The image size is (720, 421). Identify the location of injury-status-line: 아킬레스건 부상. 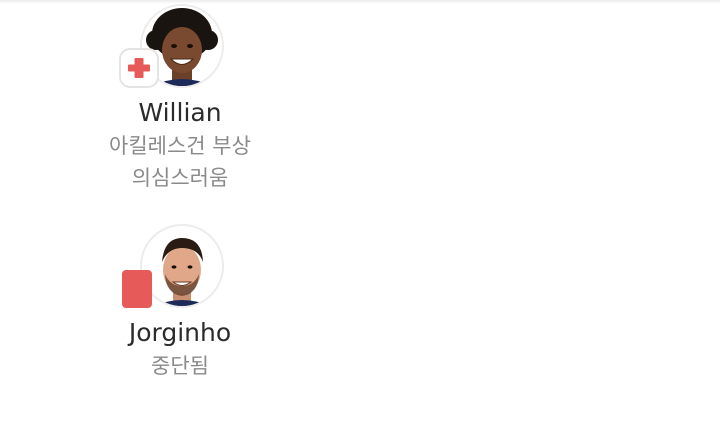
(180, 146).